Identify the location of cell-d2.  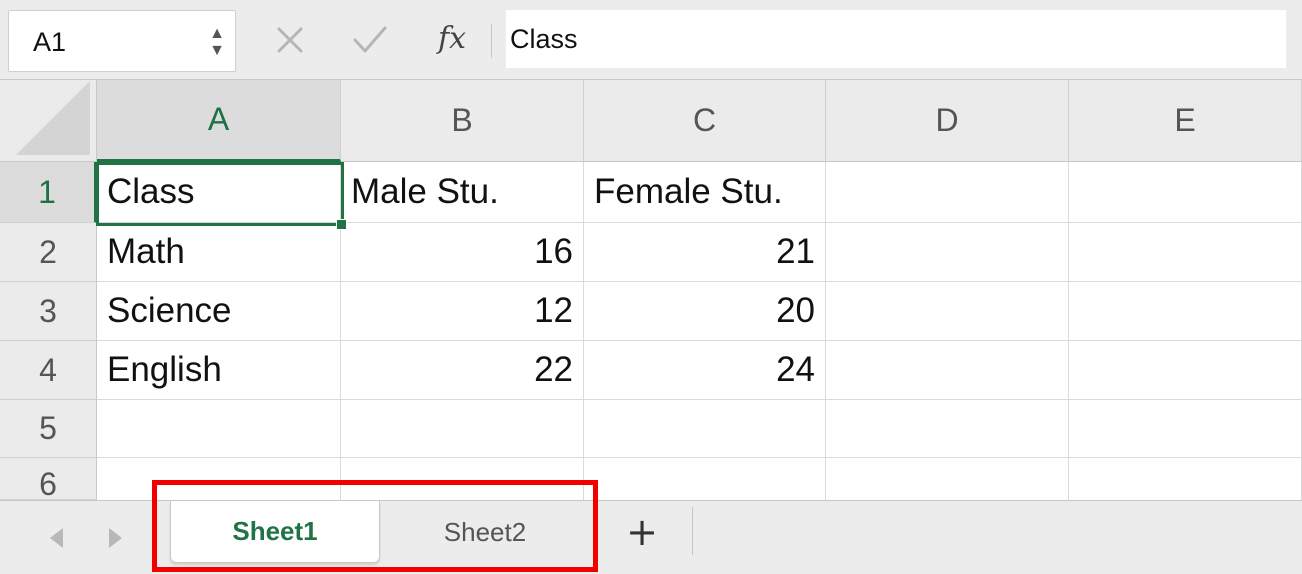
(947, 252).